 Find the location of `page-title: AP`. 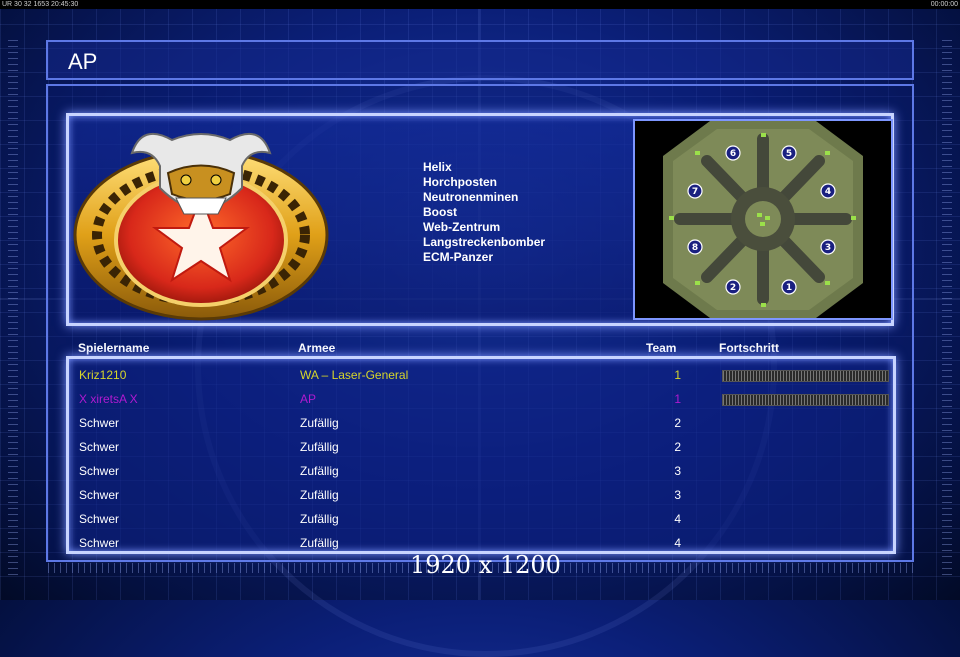

page-title: AP is located at coordinates (83, 61).